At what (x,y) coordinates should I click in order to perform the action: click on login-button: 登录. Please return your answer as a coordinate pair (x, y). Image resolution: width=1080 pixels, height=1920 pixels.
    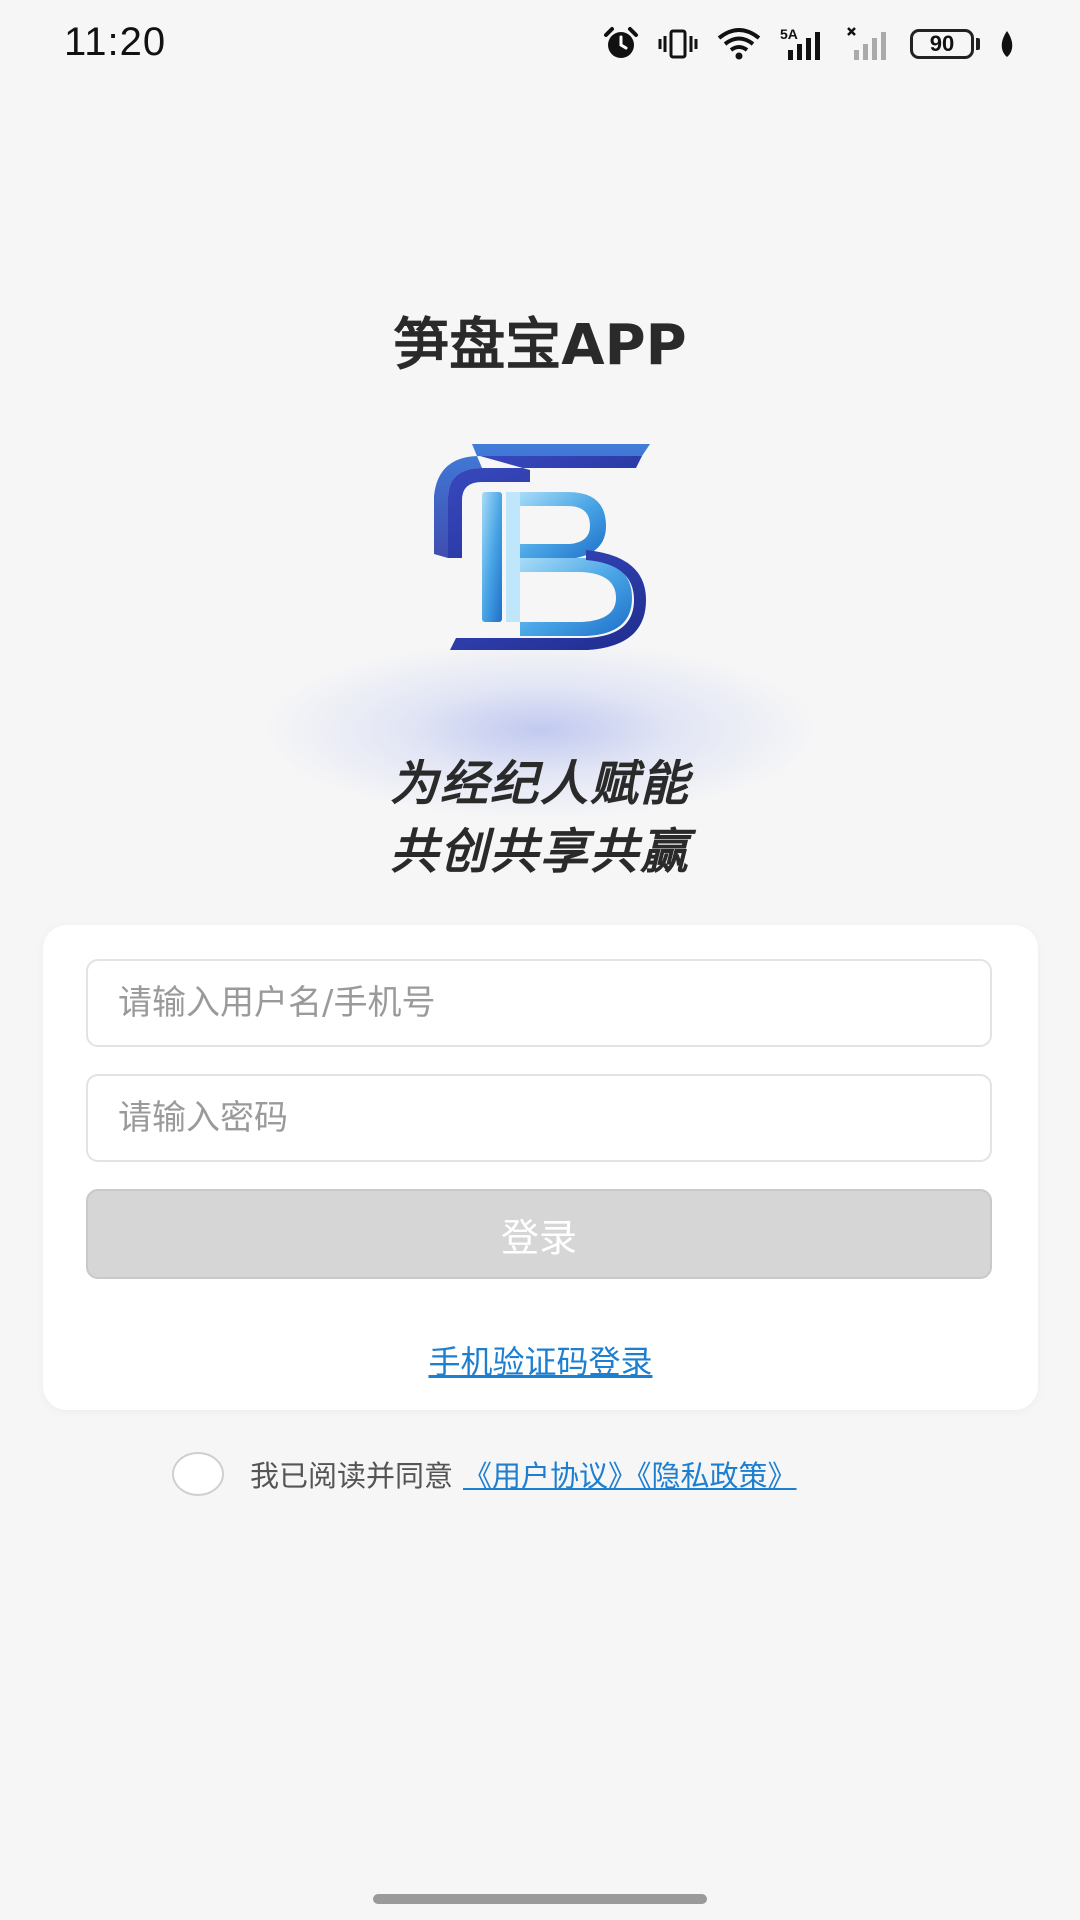
    Looking at the image, I should click on (539, 1234).